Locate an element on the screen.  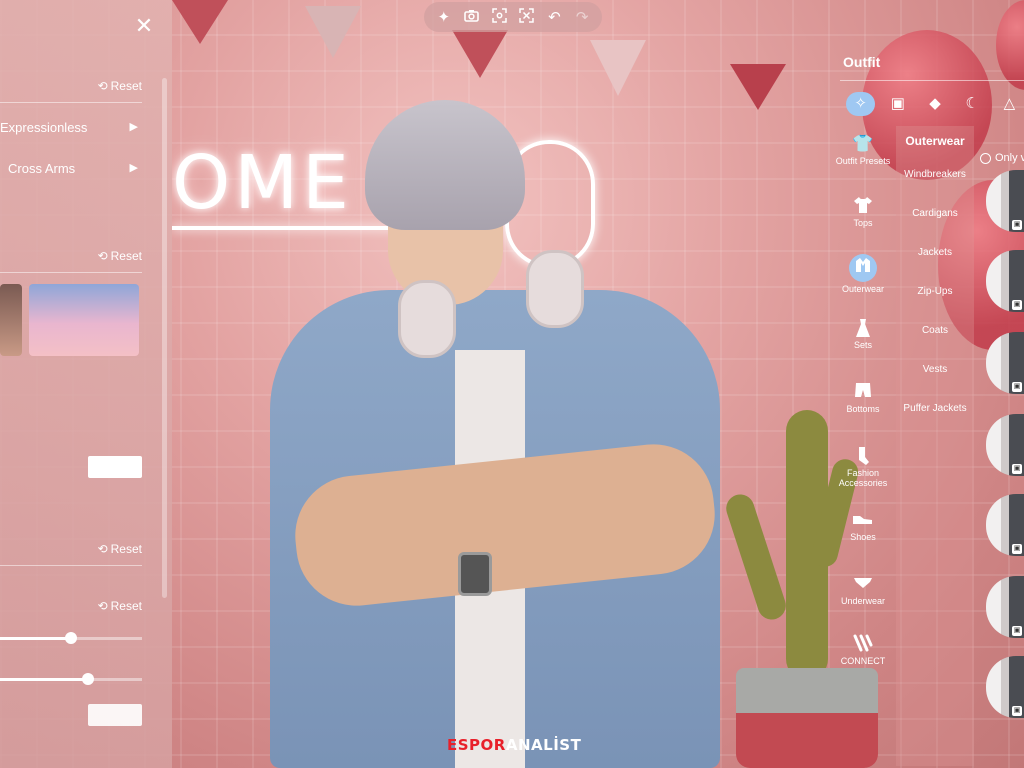
preset-icon: 👕 is located at coordinates (863, 143).